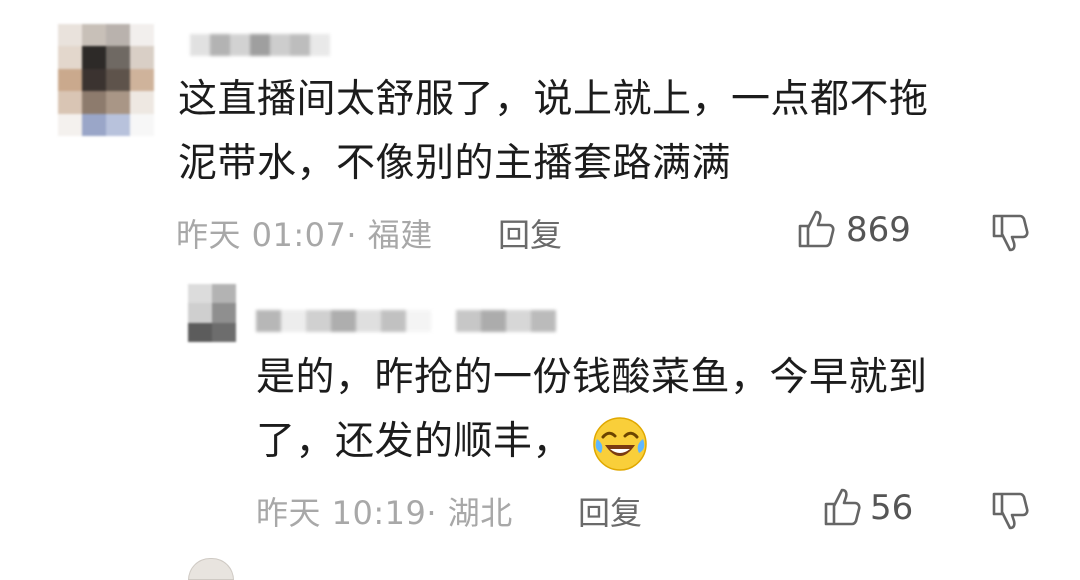 This screenshot has width=1080, height=580. I want to click on username-blurred, so click(260, 45).